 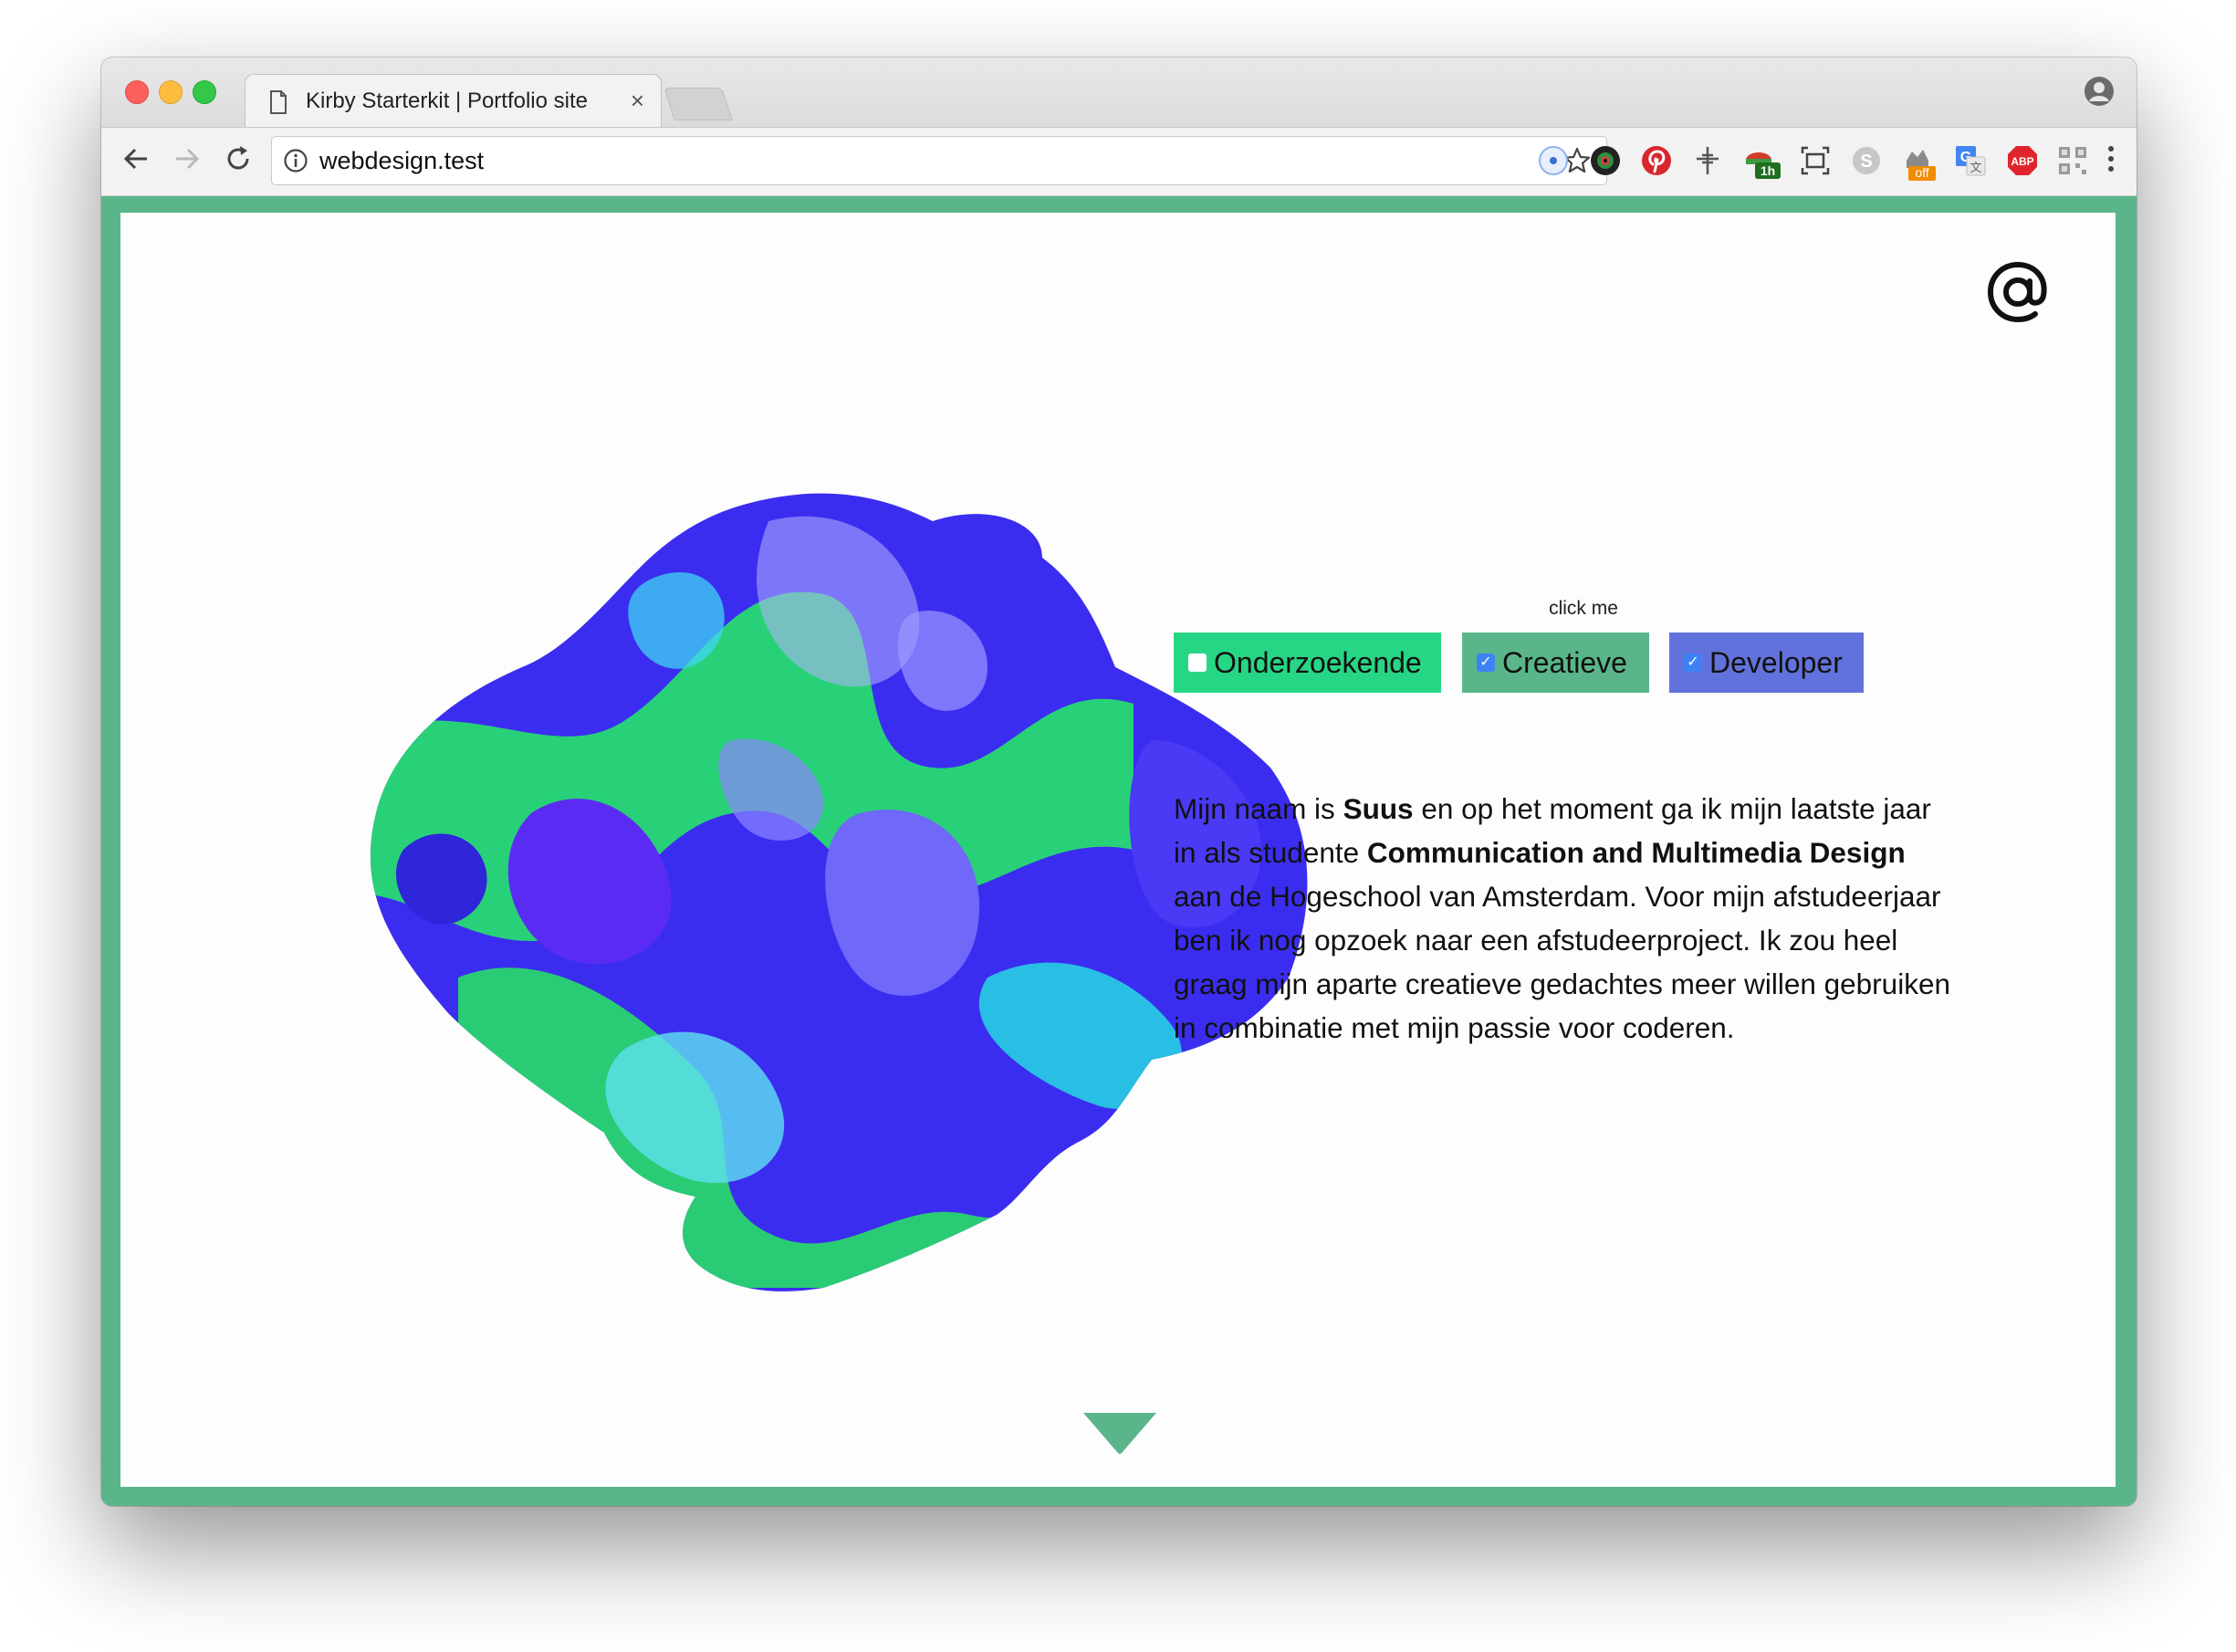 I want to click on browser-tab: Kirby Starterkit | Portfolio site ×, so click(x=453, y=101).